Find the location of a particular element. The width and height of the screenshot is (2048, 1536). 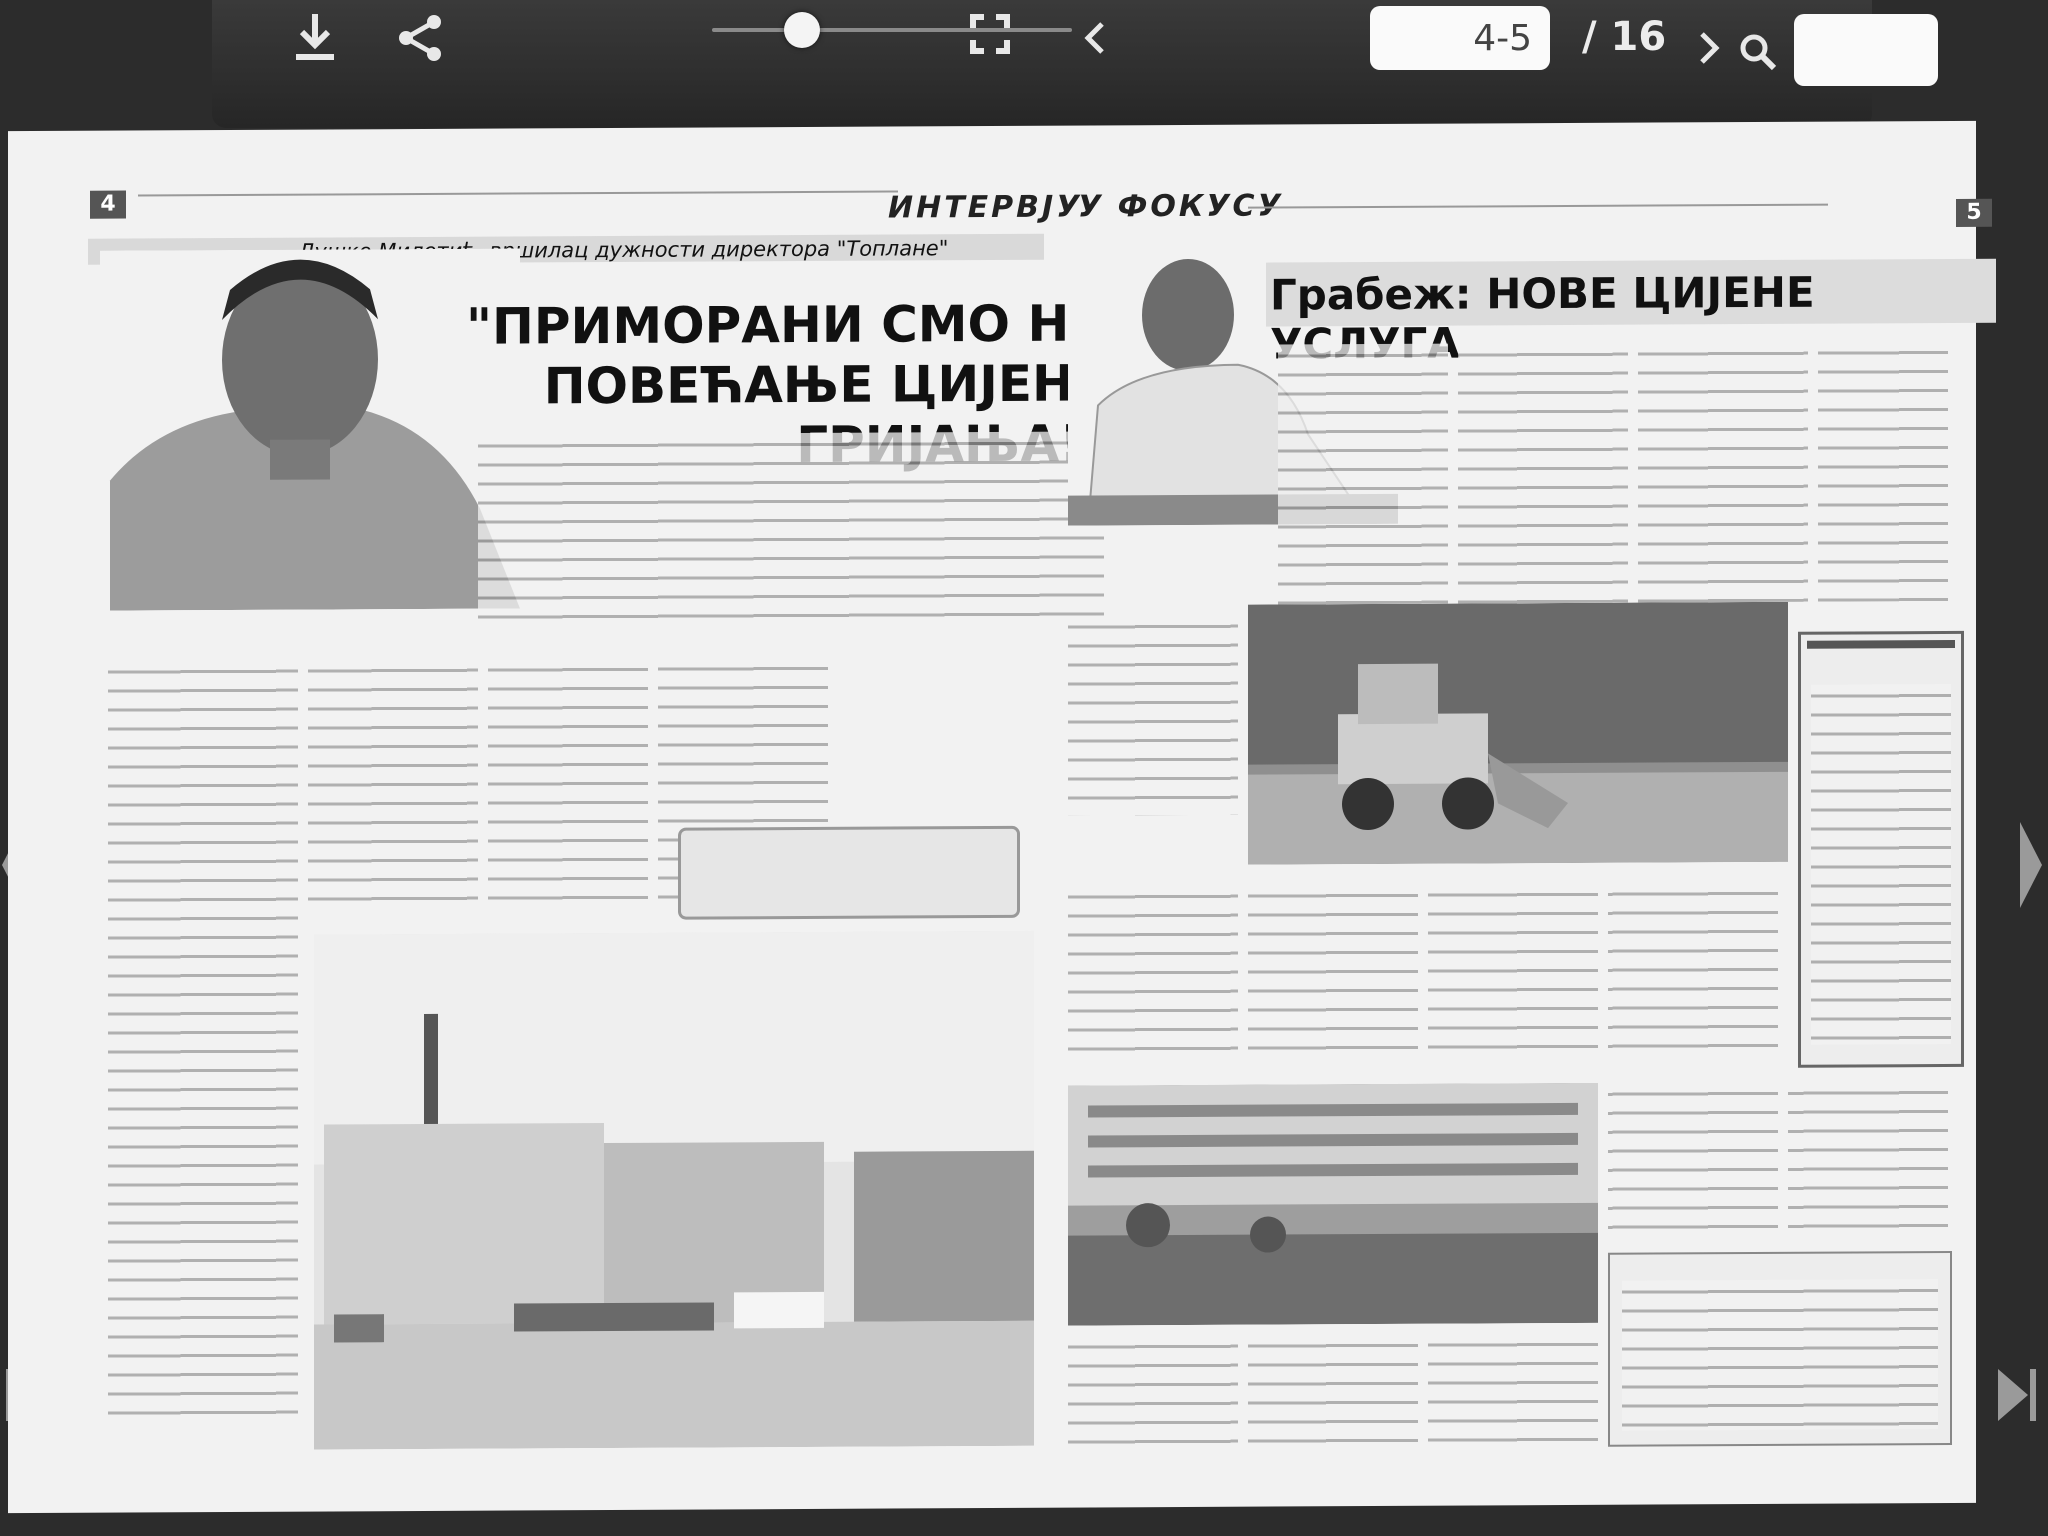

lead-paragraph is located at coordinates (791, 528).